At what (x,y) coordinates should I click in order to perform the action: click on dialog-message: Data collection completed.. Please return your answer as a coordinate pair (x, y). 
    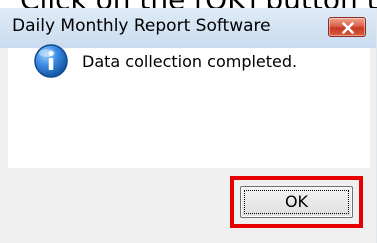
    Looking at the image, I should click on (190, 61).